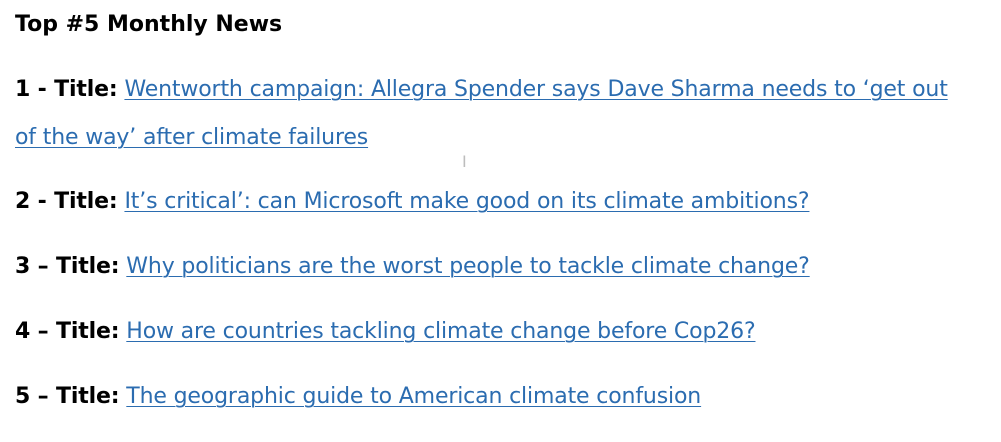 Image resolution: width=1001 pixels, height=442 pixels. I want to click on news-item-prefix: 4 – Title:, so click(67, 331).